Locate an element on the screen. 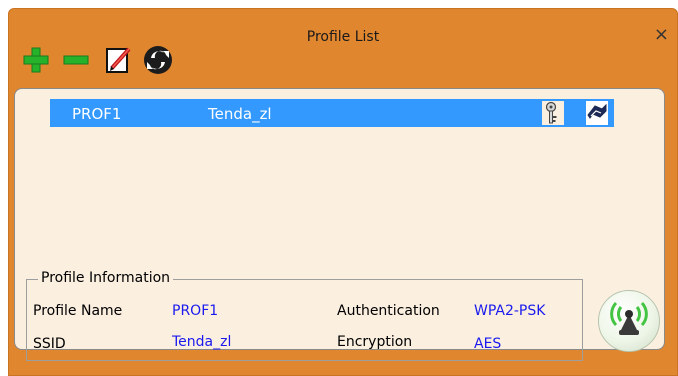 The width and height of the screenshot is (678, 376). wifi-signal-icon is located at coordinates (629, 318).